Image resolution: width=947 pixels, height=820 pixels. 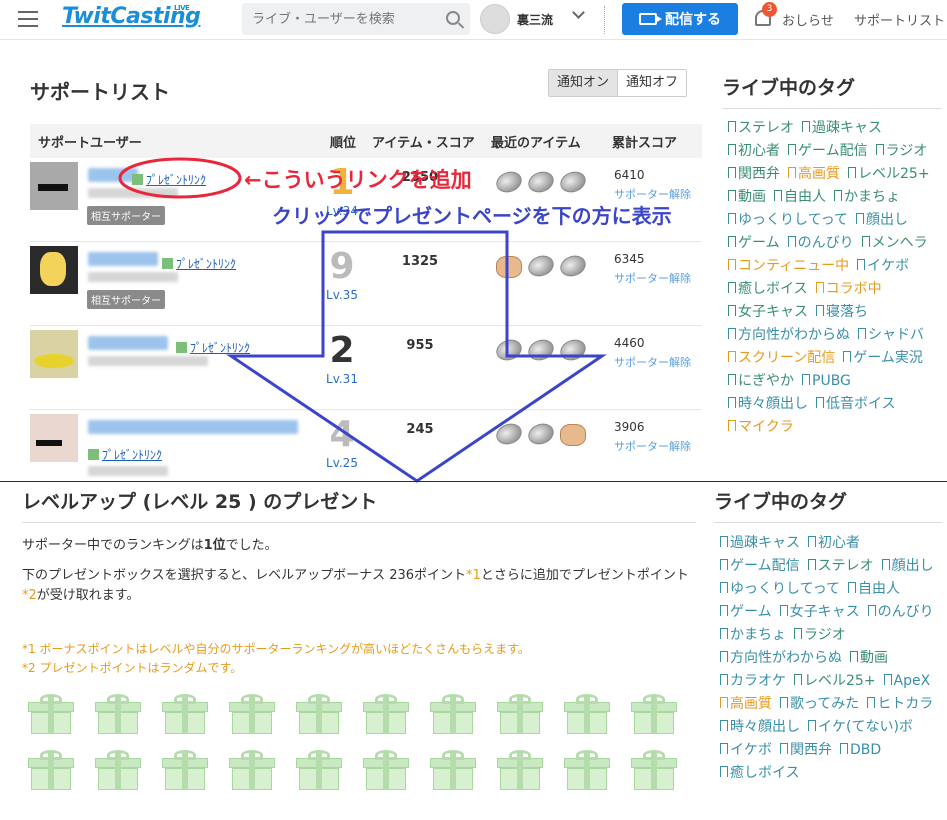 I want to click on support-list-link: サポートリスト, so click(x=899, y=19).